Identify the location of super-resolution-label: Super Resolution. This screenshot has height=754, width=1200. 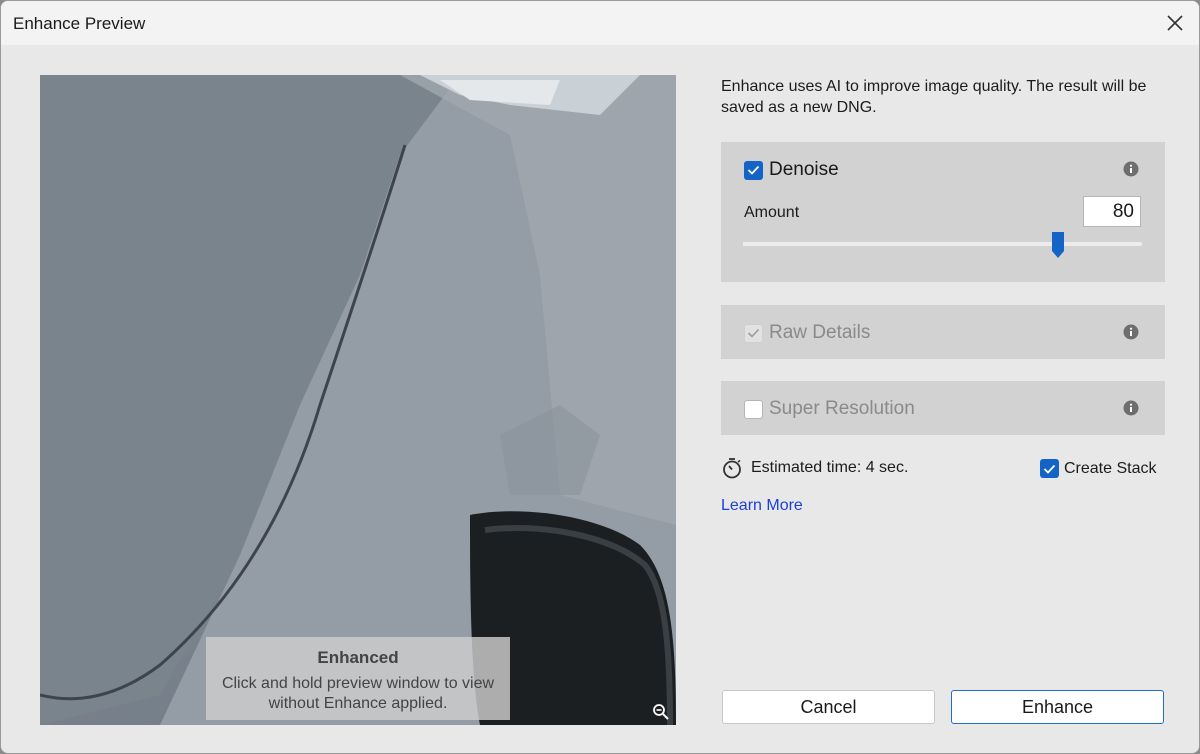
(842, 408).